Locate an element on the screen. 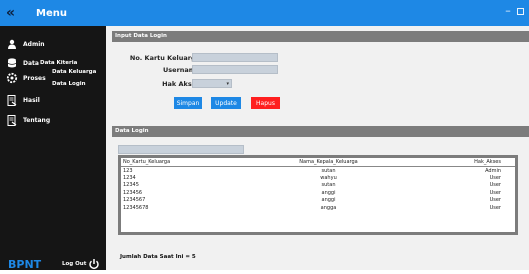 This screenshot has height=274, width=529. gears-icon is located at coordinates (12, 78).